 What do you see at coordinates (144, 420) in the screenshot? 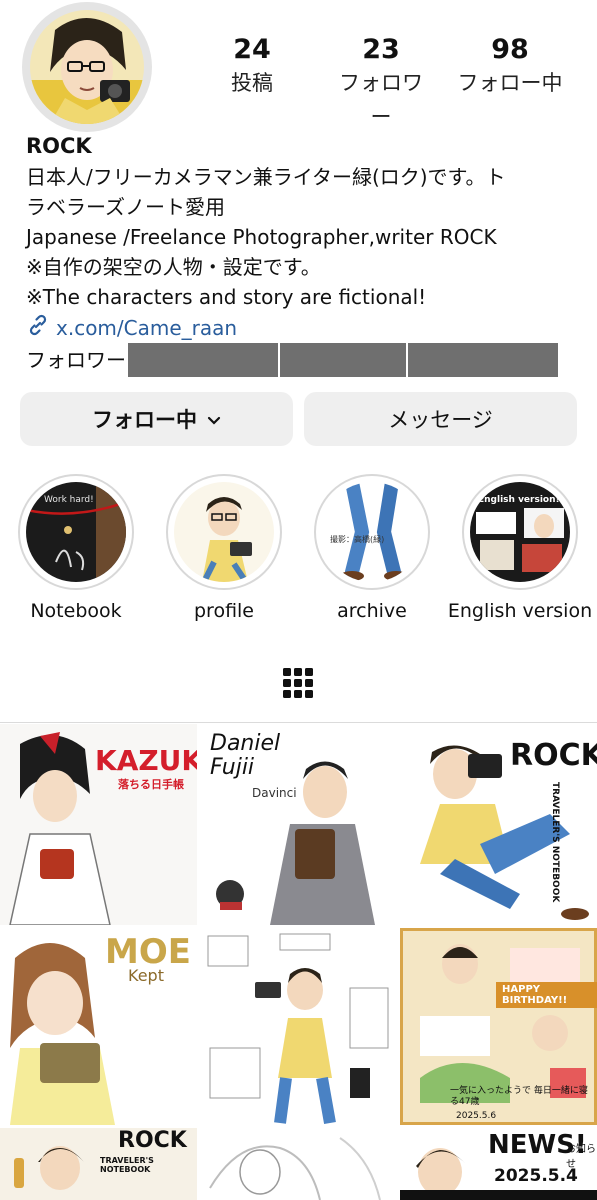
I see `following-button-label: フォロー中` at bounding box center [144, 420].